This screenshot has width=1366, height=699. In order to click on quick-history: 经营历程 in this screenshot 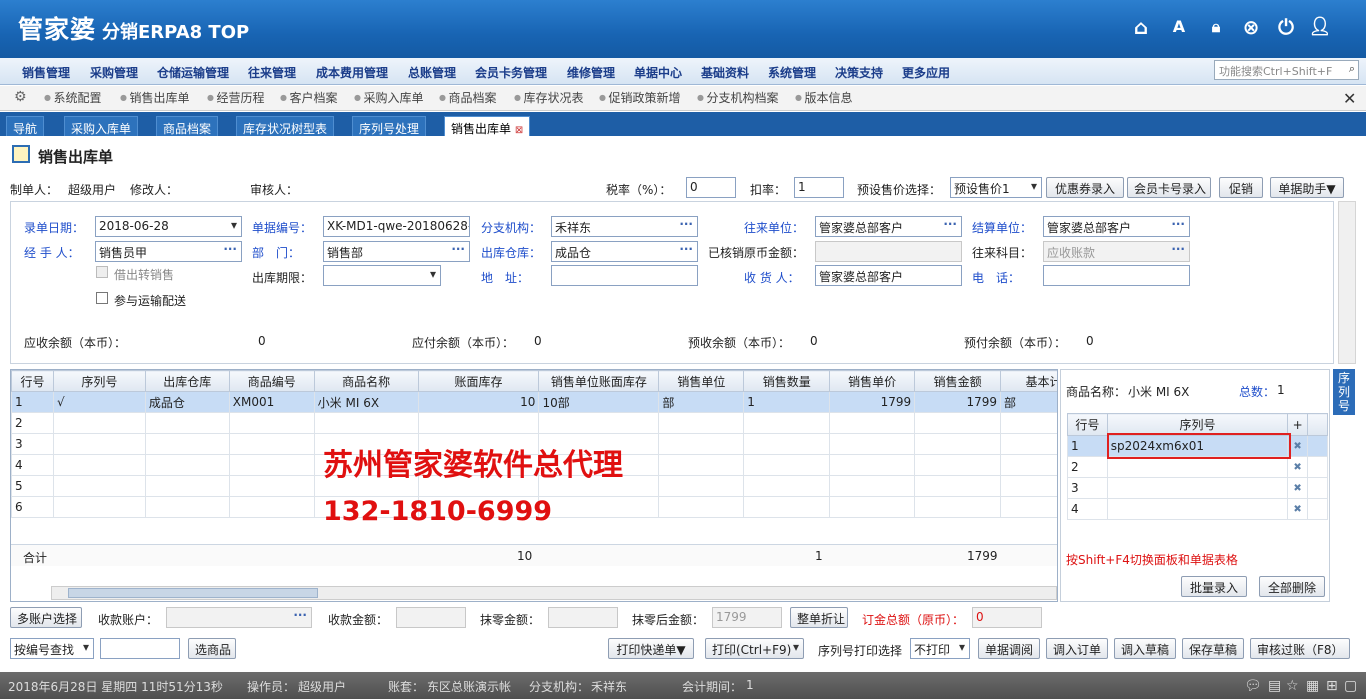, I will do `click(236, 97)`.